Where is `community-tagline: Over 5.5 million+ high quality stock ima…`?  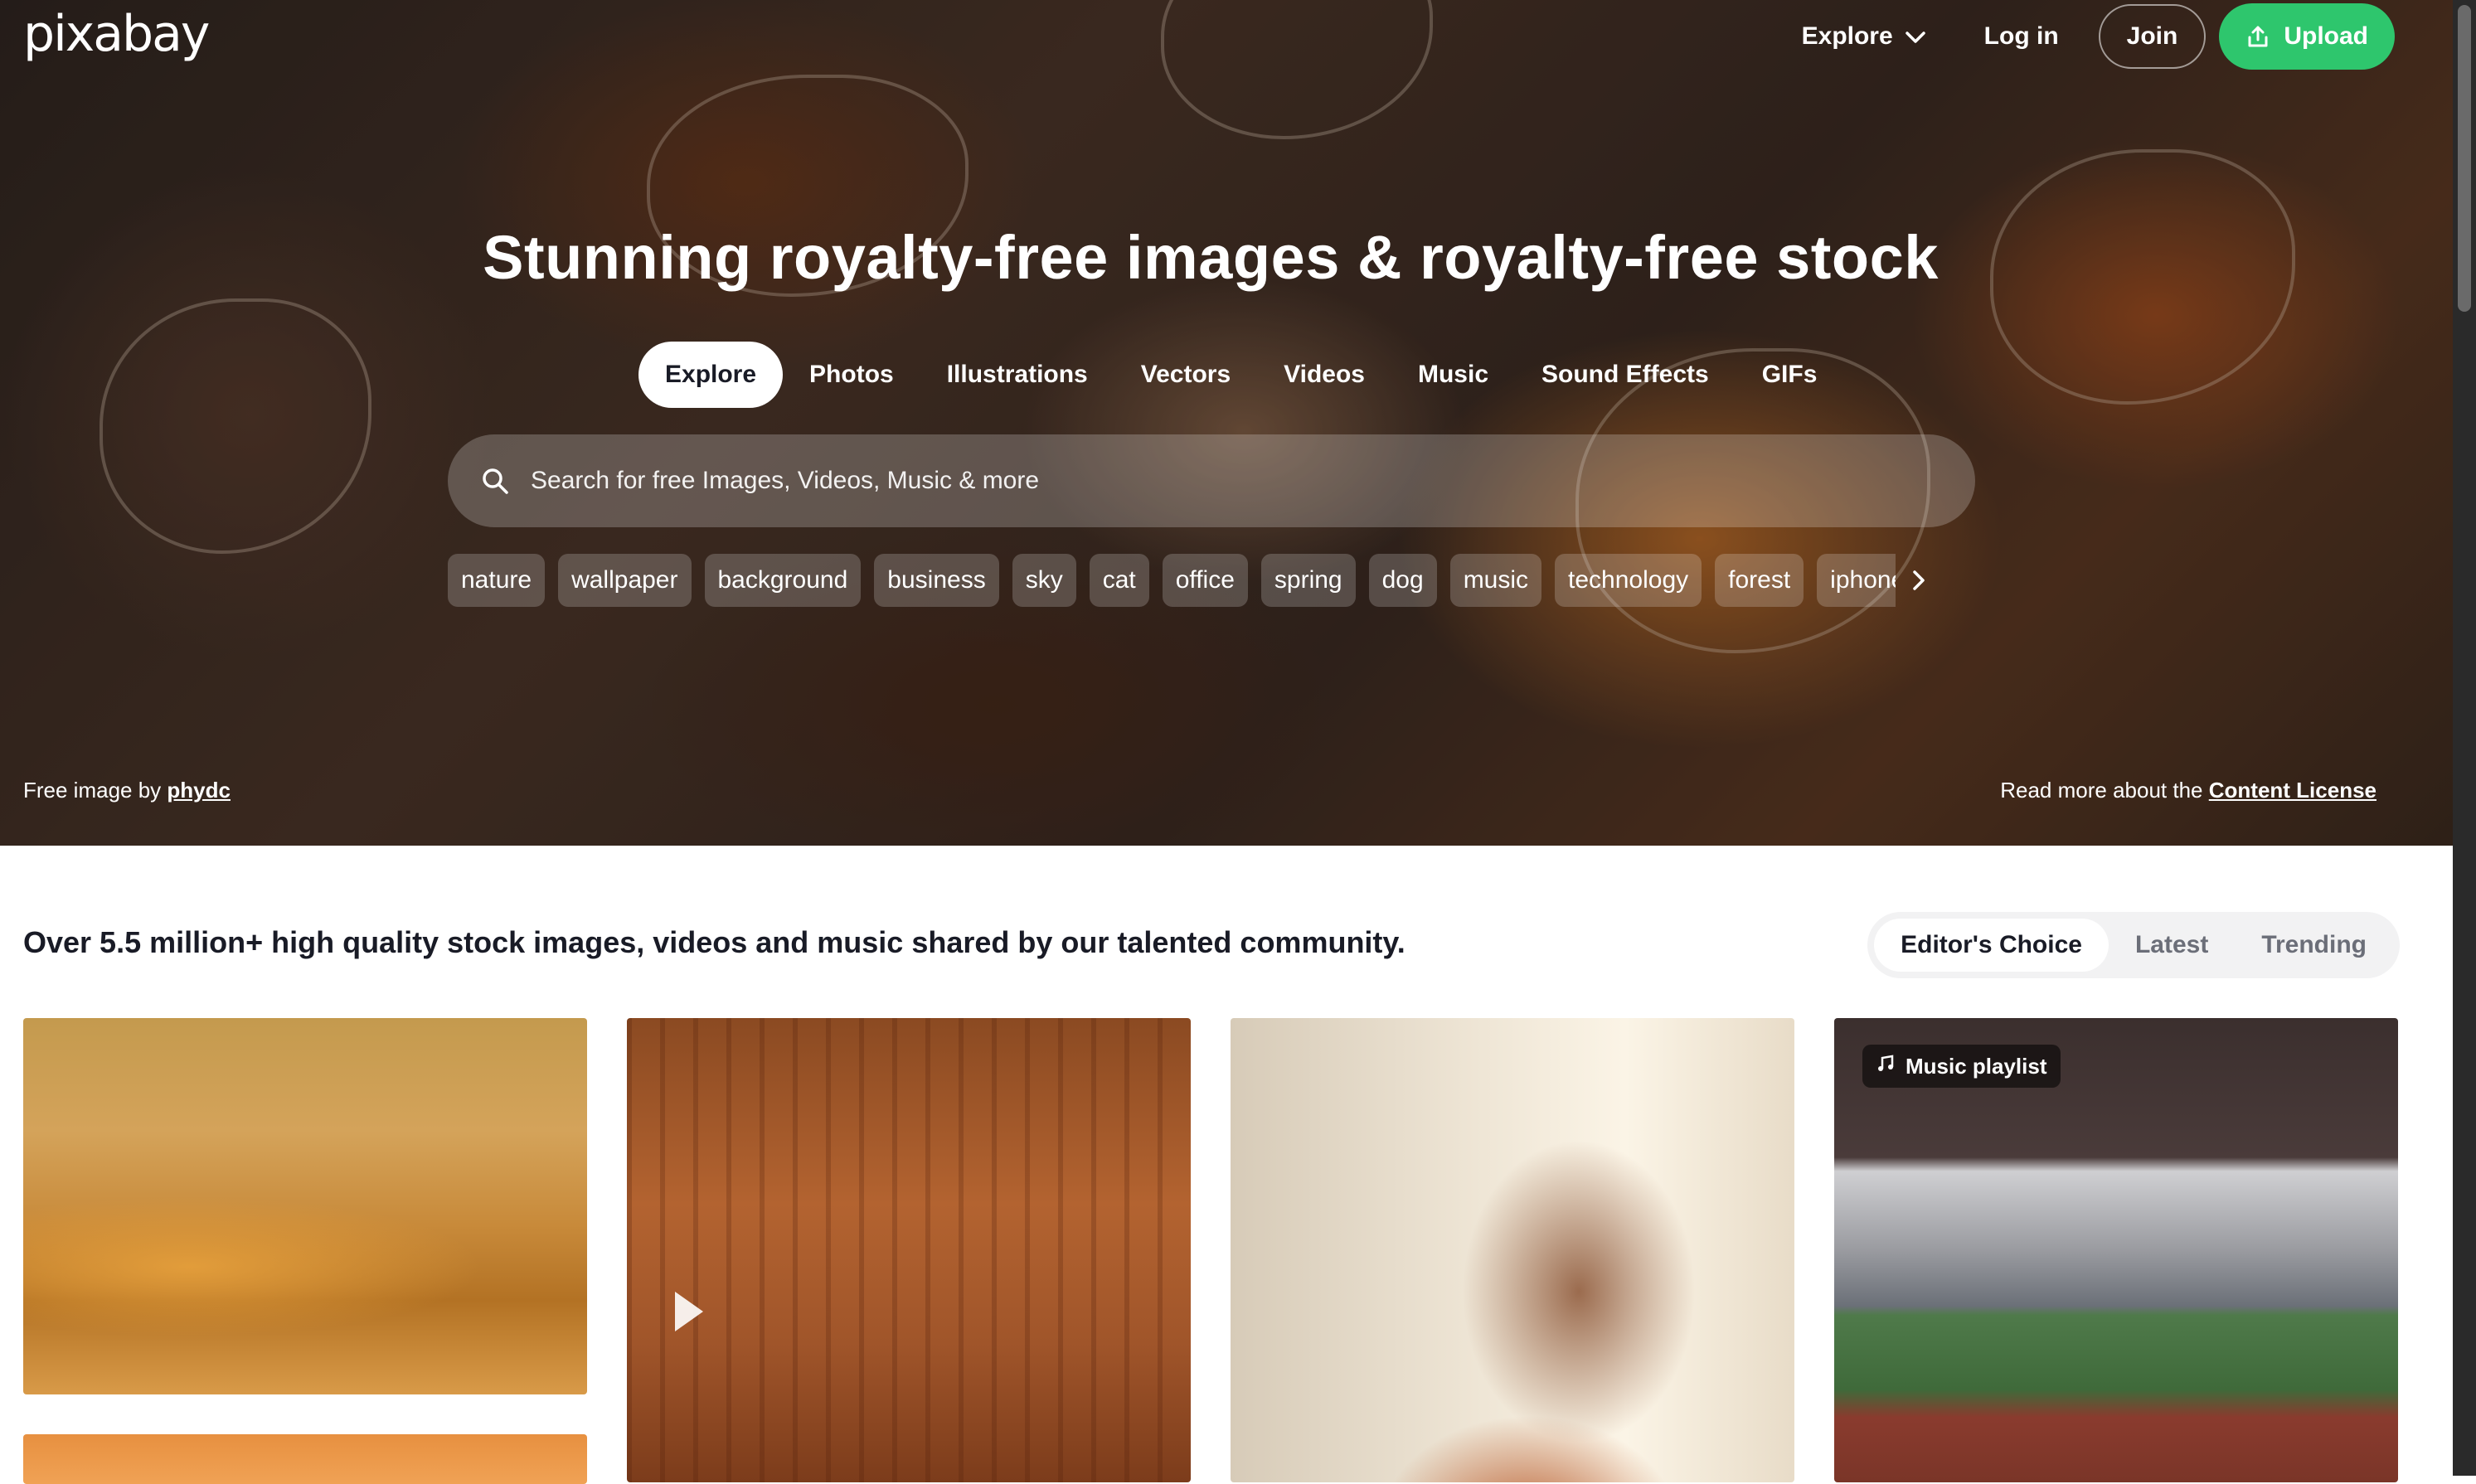 community-tagline: Over 5.5 million+ high quality stock ima… is located at coordinates (714, 942).